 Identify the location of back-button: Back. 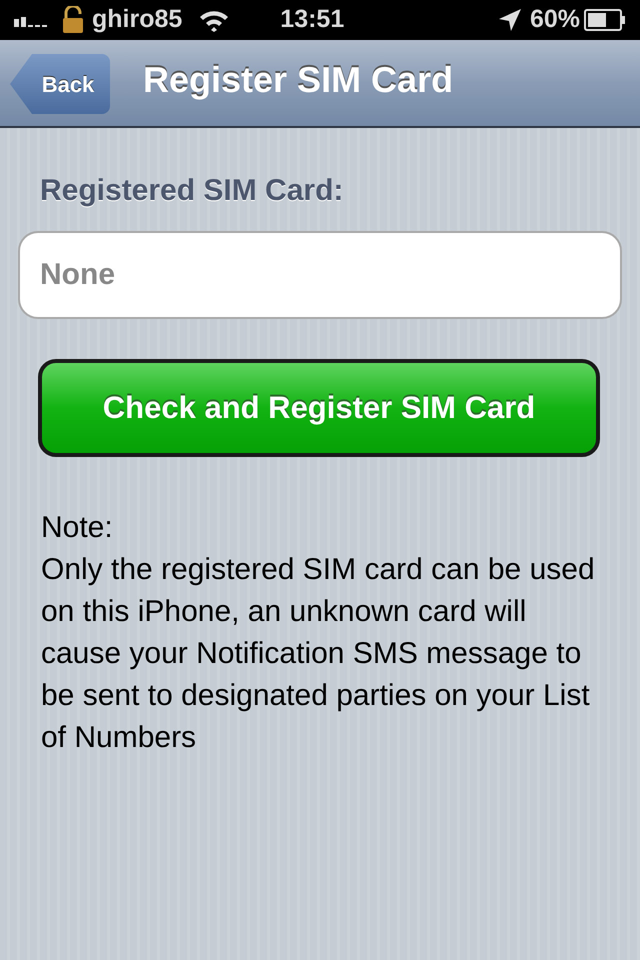
(60, 84).